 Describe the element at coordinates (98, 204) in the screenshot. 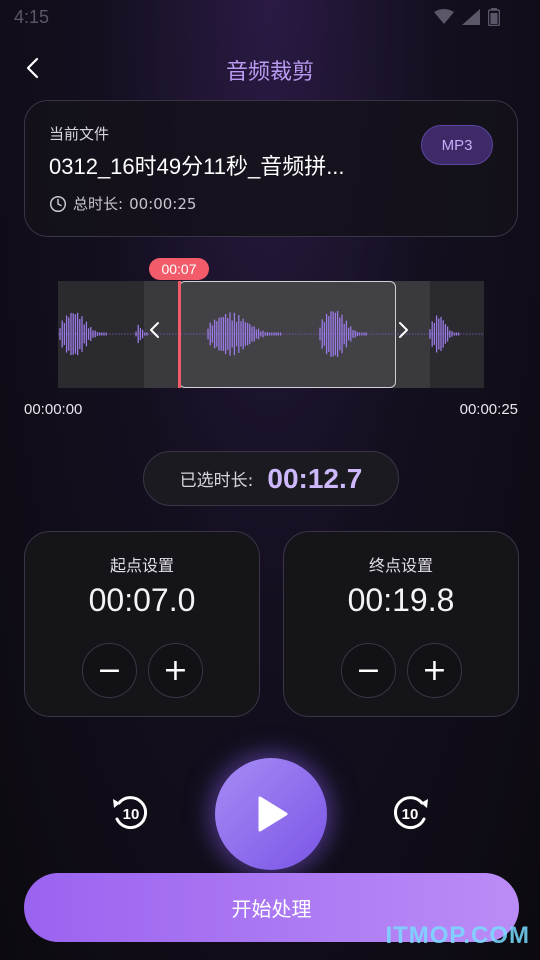

I see `duration-label: 总时长:` at that location.